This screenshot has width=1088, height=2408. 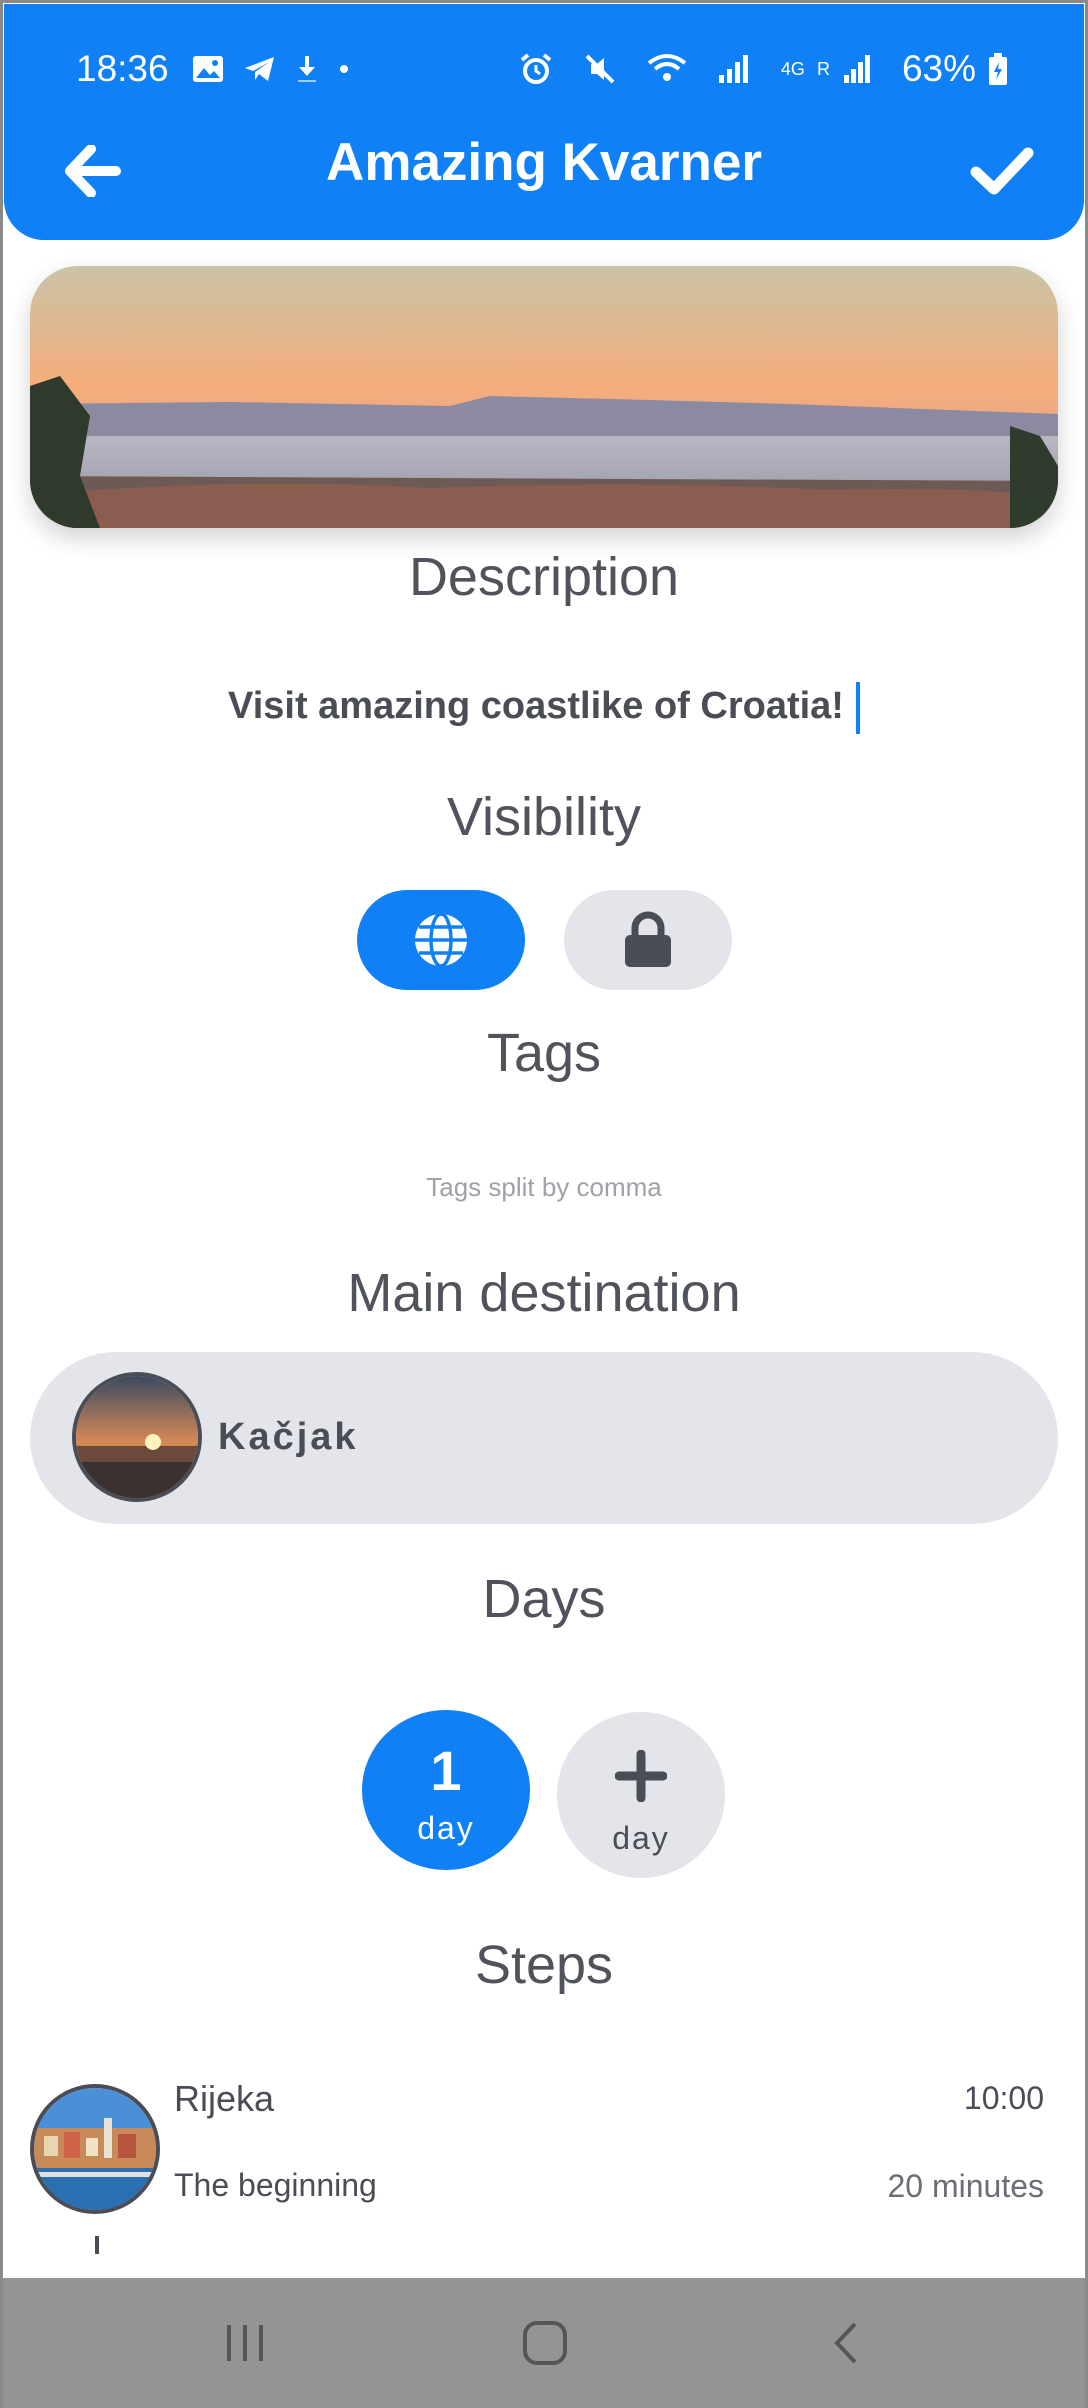 What do you see at coordinates (641, 1838) in the screenshot?
I see `add-day-label: day` at bounding box center [641, 1838].